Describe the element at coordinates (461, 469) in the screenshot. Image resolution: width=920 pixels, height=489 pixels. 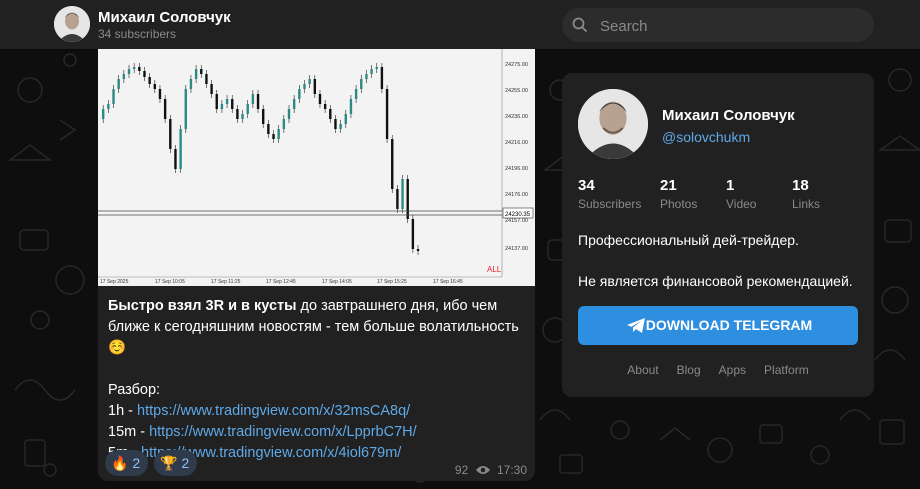
I see `view-count: 92` at that location.